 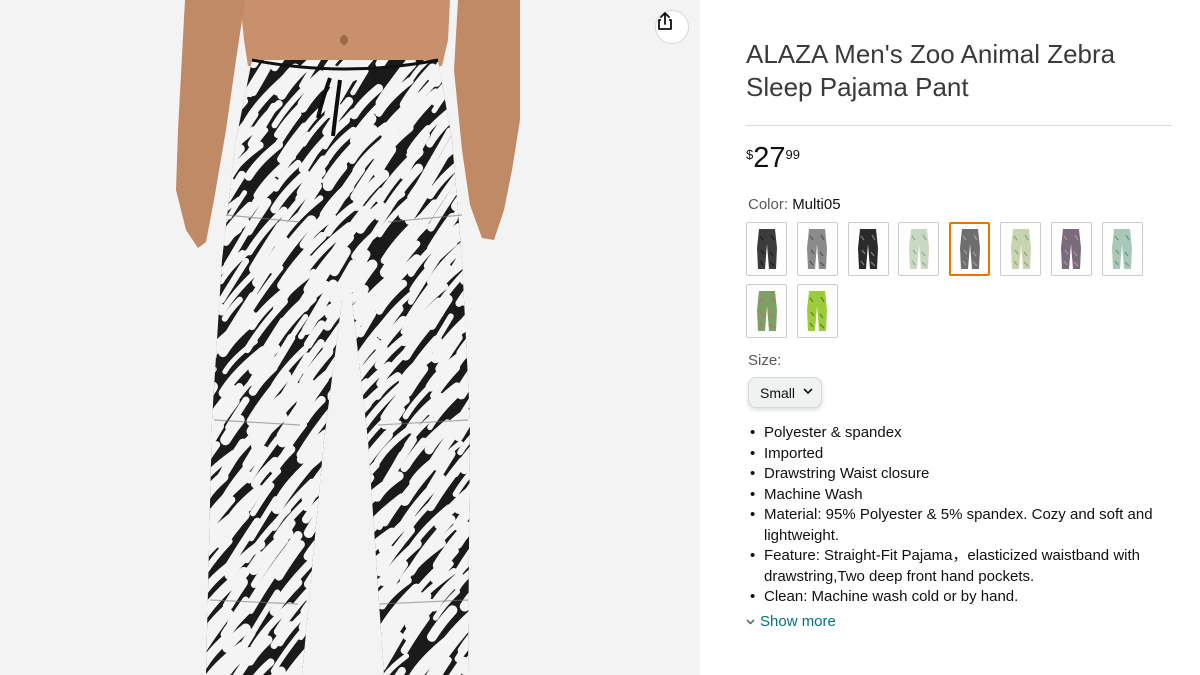 What do you see at coordinates (959, 125) in the screenshot?
I see `divider` at bounding box center [959, 125].